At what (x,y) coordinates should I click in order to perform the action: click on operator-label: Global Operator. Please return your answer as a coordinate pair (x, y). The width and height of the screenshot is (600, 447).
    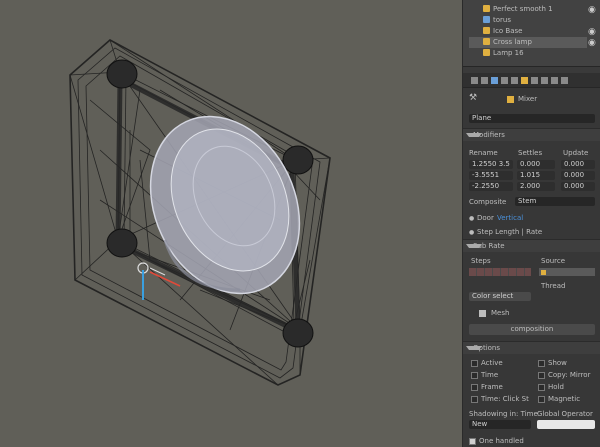
    Looking at the image, I should click on (565, 414).